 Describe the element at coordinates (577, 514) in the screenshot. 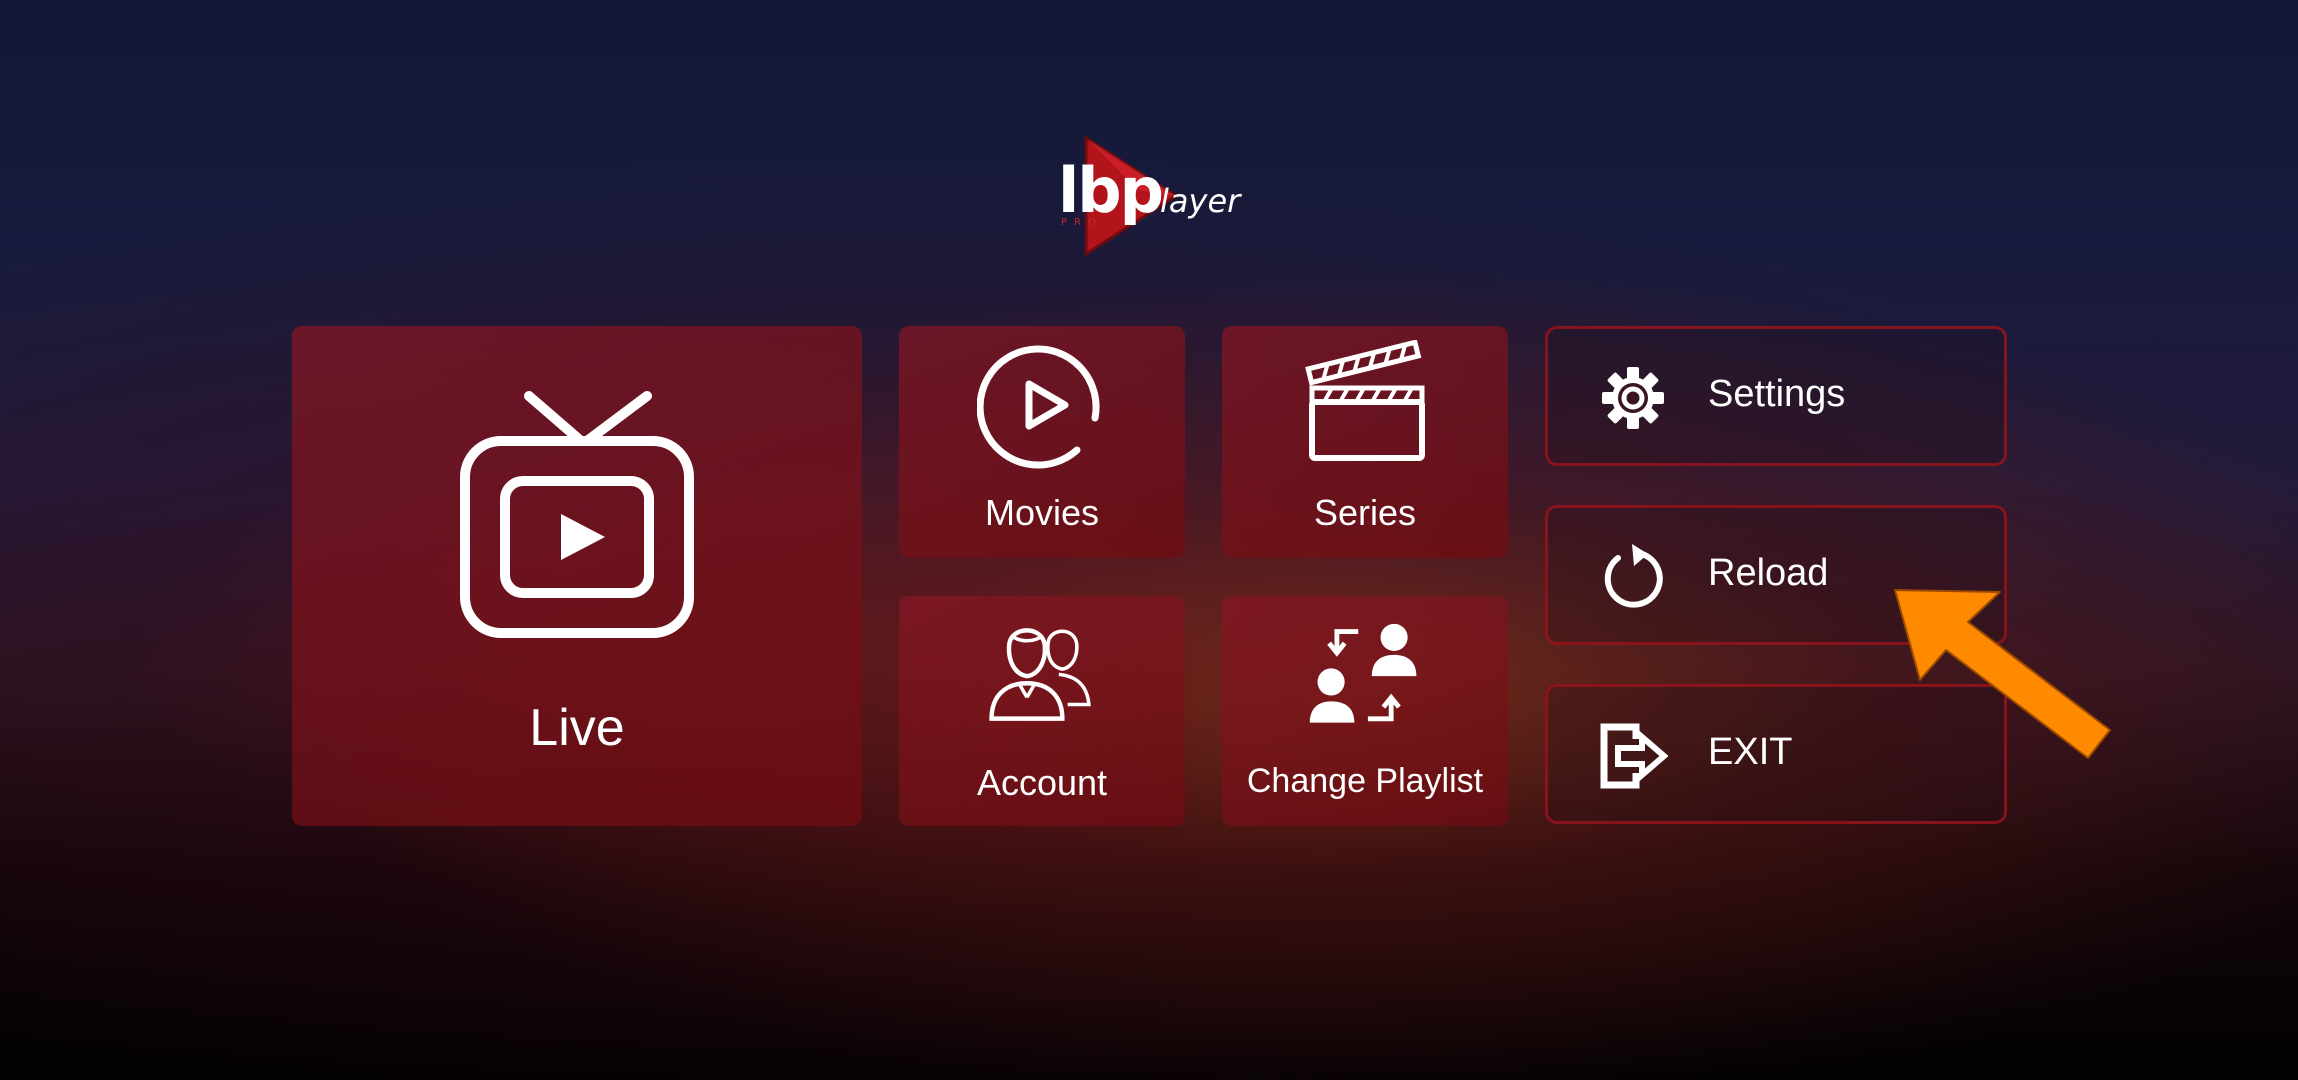

I see `tv-icon` at that location.